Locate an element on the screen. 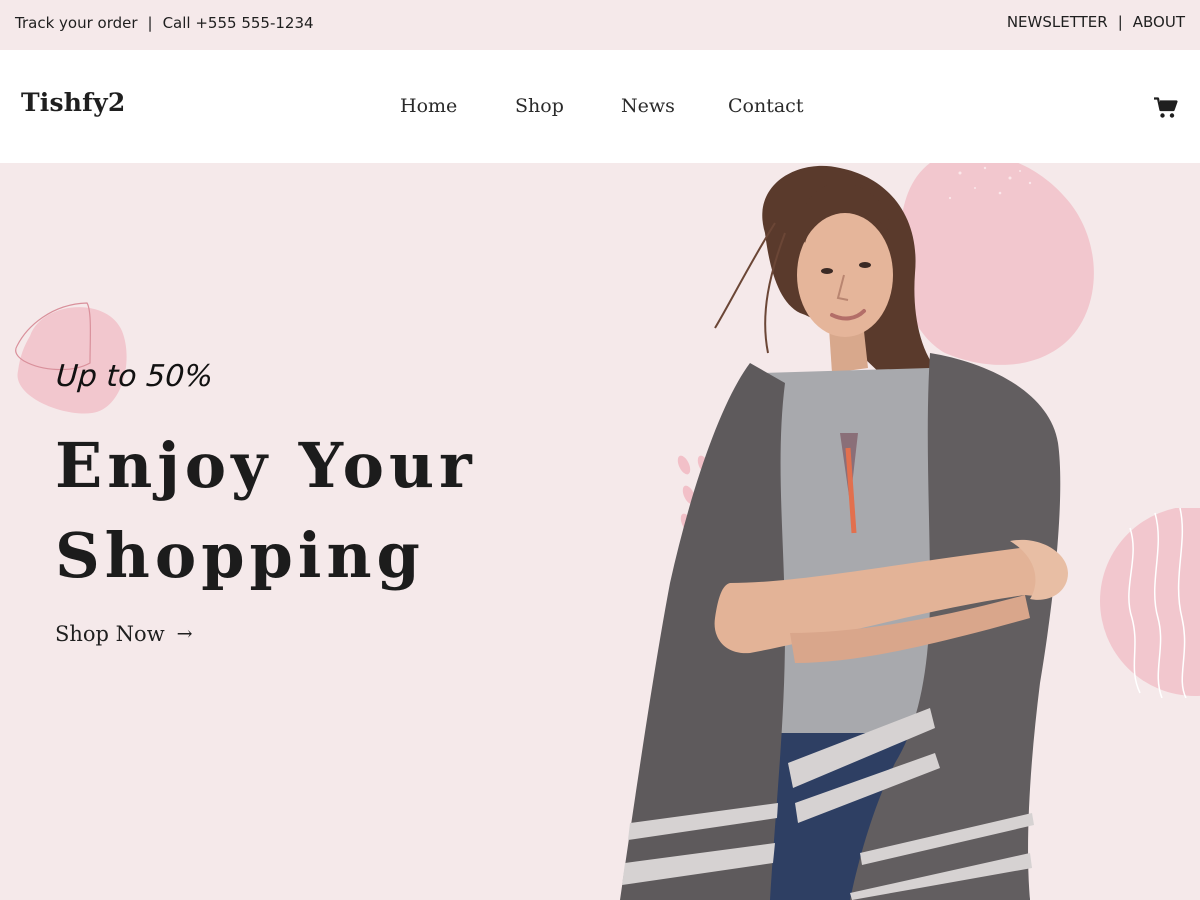 This screenshot has width=1200, height=900. wavy-circle-decoration is located at coordinates (1150, 603).